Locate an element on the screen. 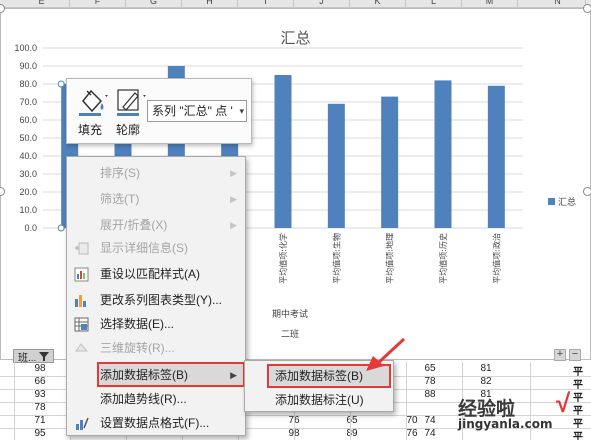  watermark-url: jingyanla.com is located at coordinates (505, 424).